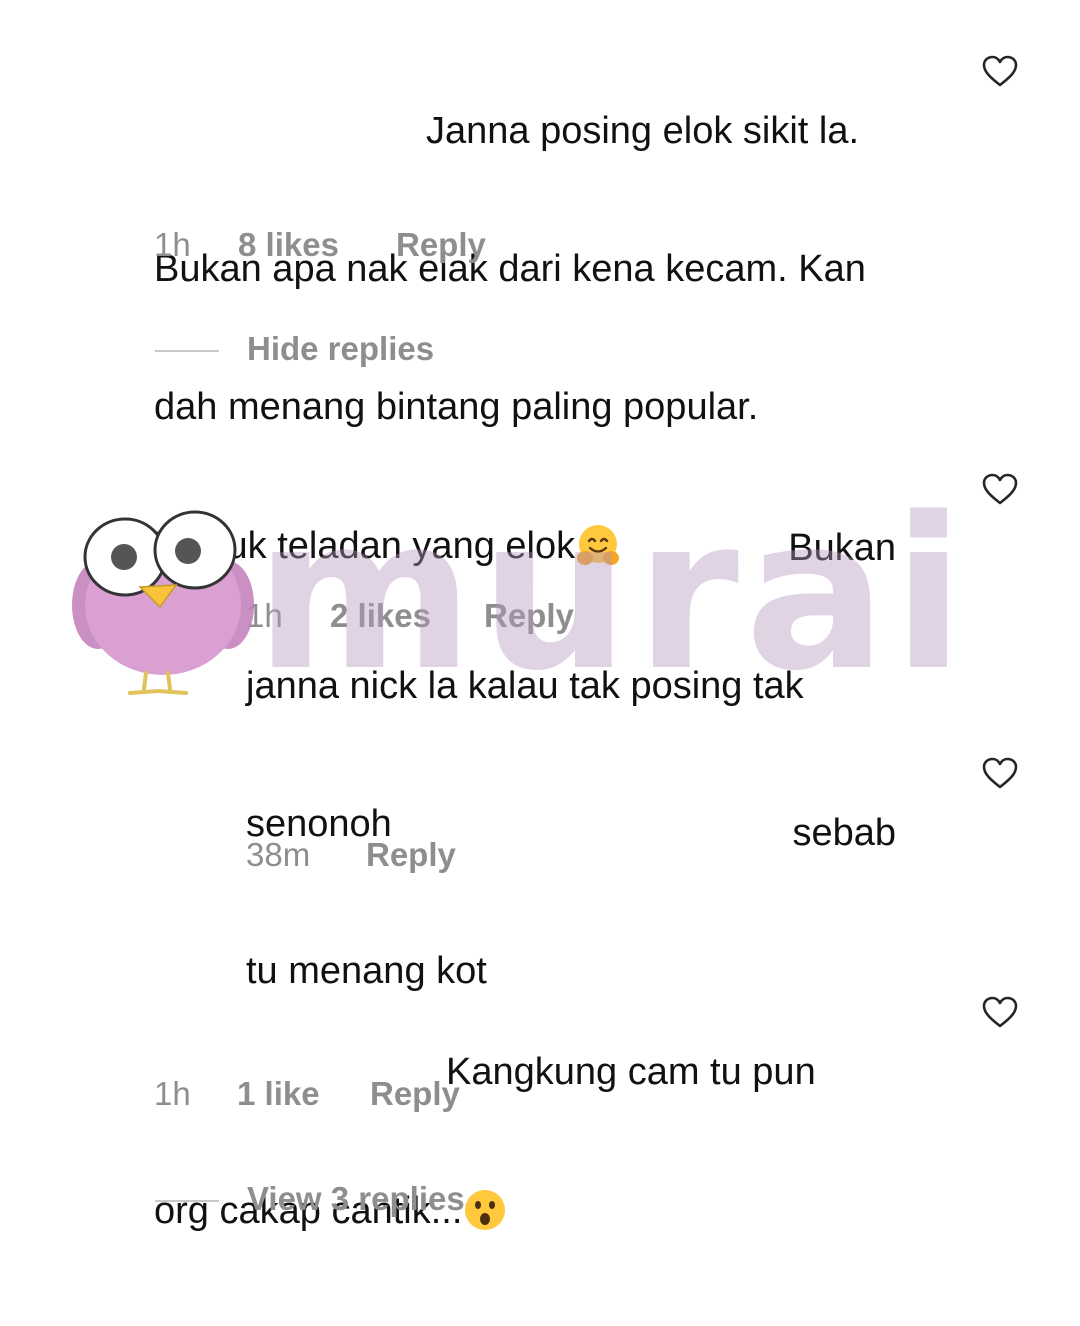  I want to click on comment-2-time: 1h, so click(264, 615).